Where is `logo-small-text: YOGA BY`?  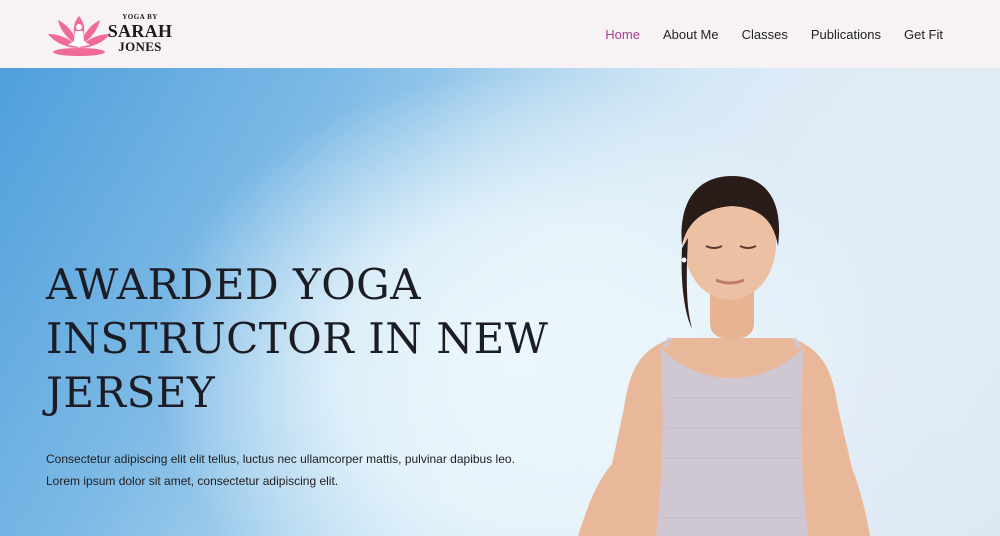 logo-small-text: YOGA BY is located at coordinates (140, 17).